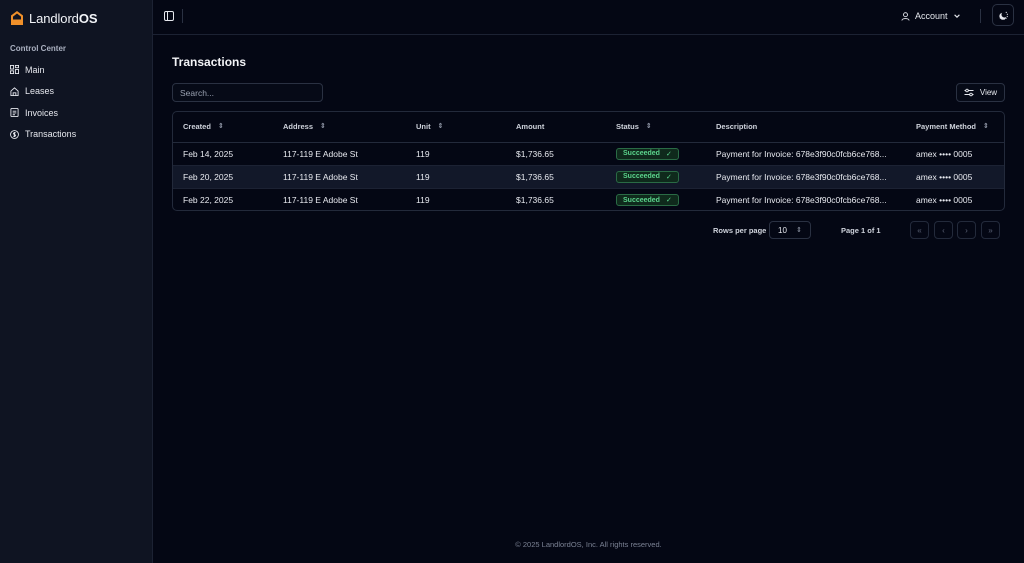 Image resolution: width=1024 pixels, height=563 pixels. I want to click on column-header-created: Created ⇕, so click(223, 127).